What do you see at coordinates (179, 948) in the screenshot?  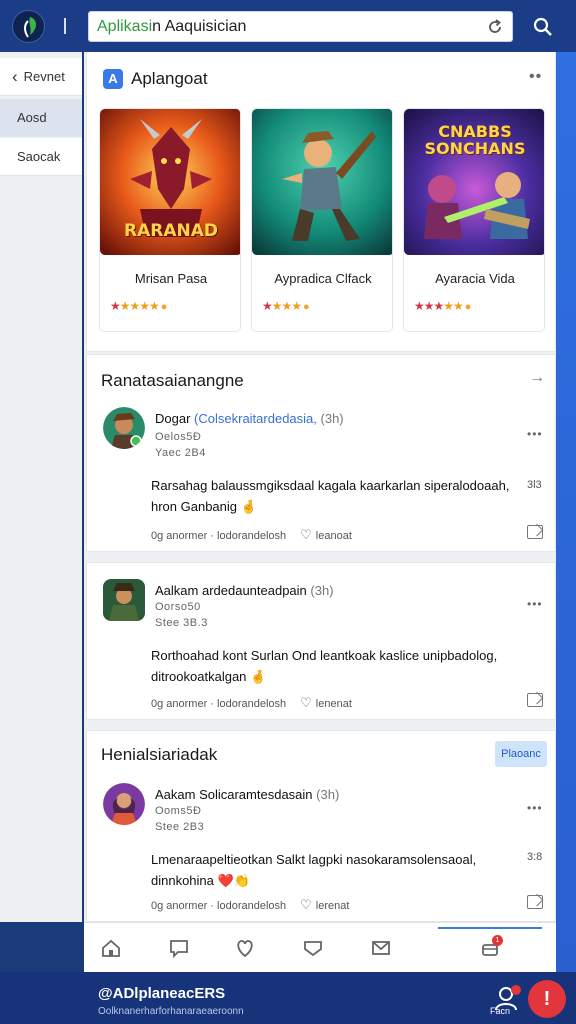 I see `chat-icon` at bounding box center [179, 948].